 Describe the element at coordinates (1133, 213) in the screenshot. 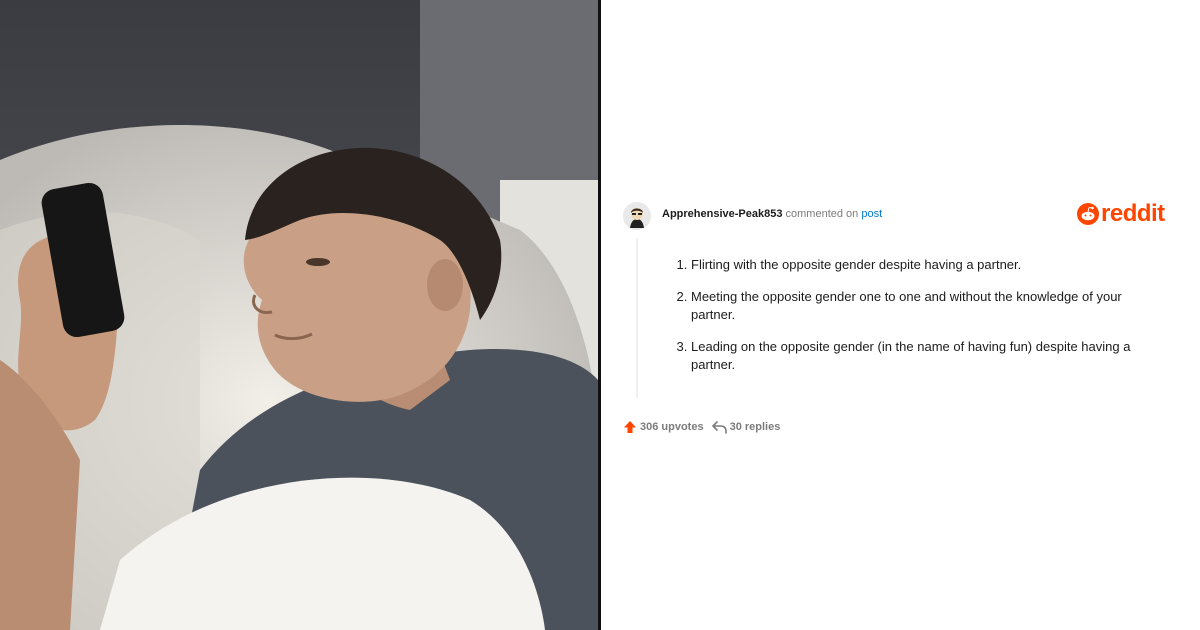

I see `reddit-wordmark: reddit` at that location.